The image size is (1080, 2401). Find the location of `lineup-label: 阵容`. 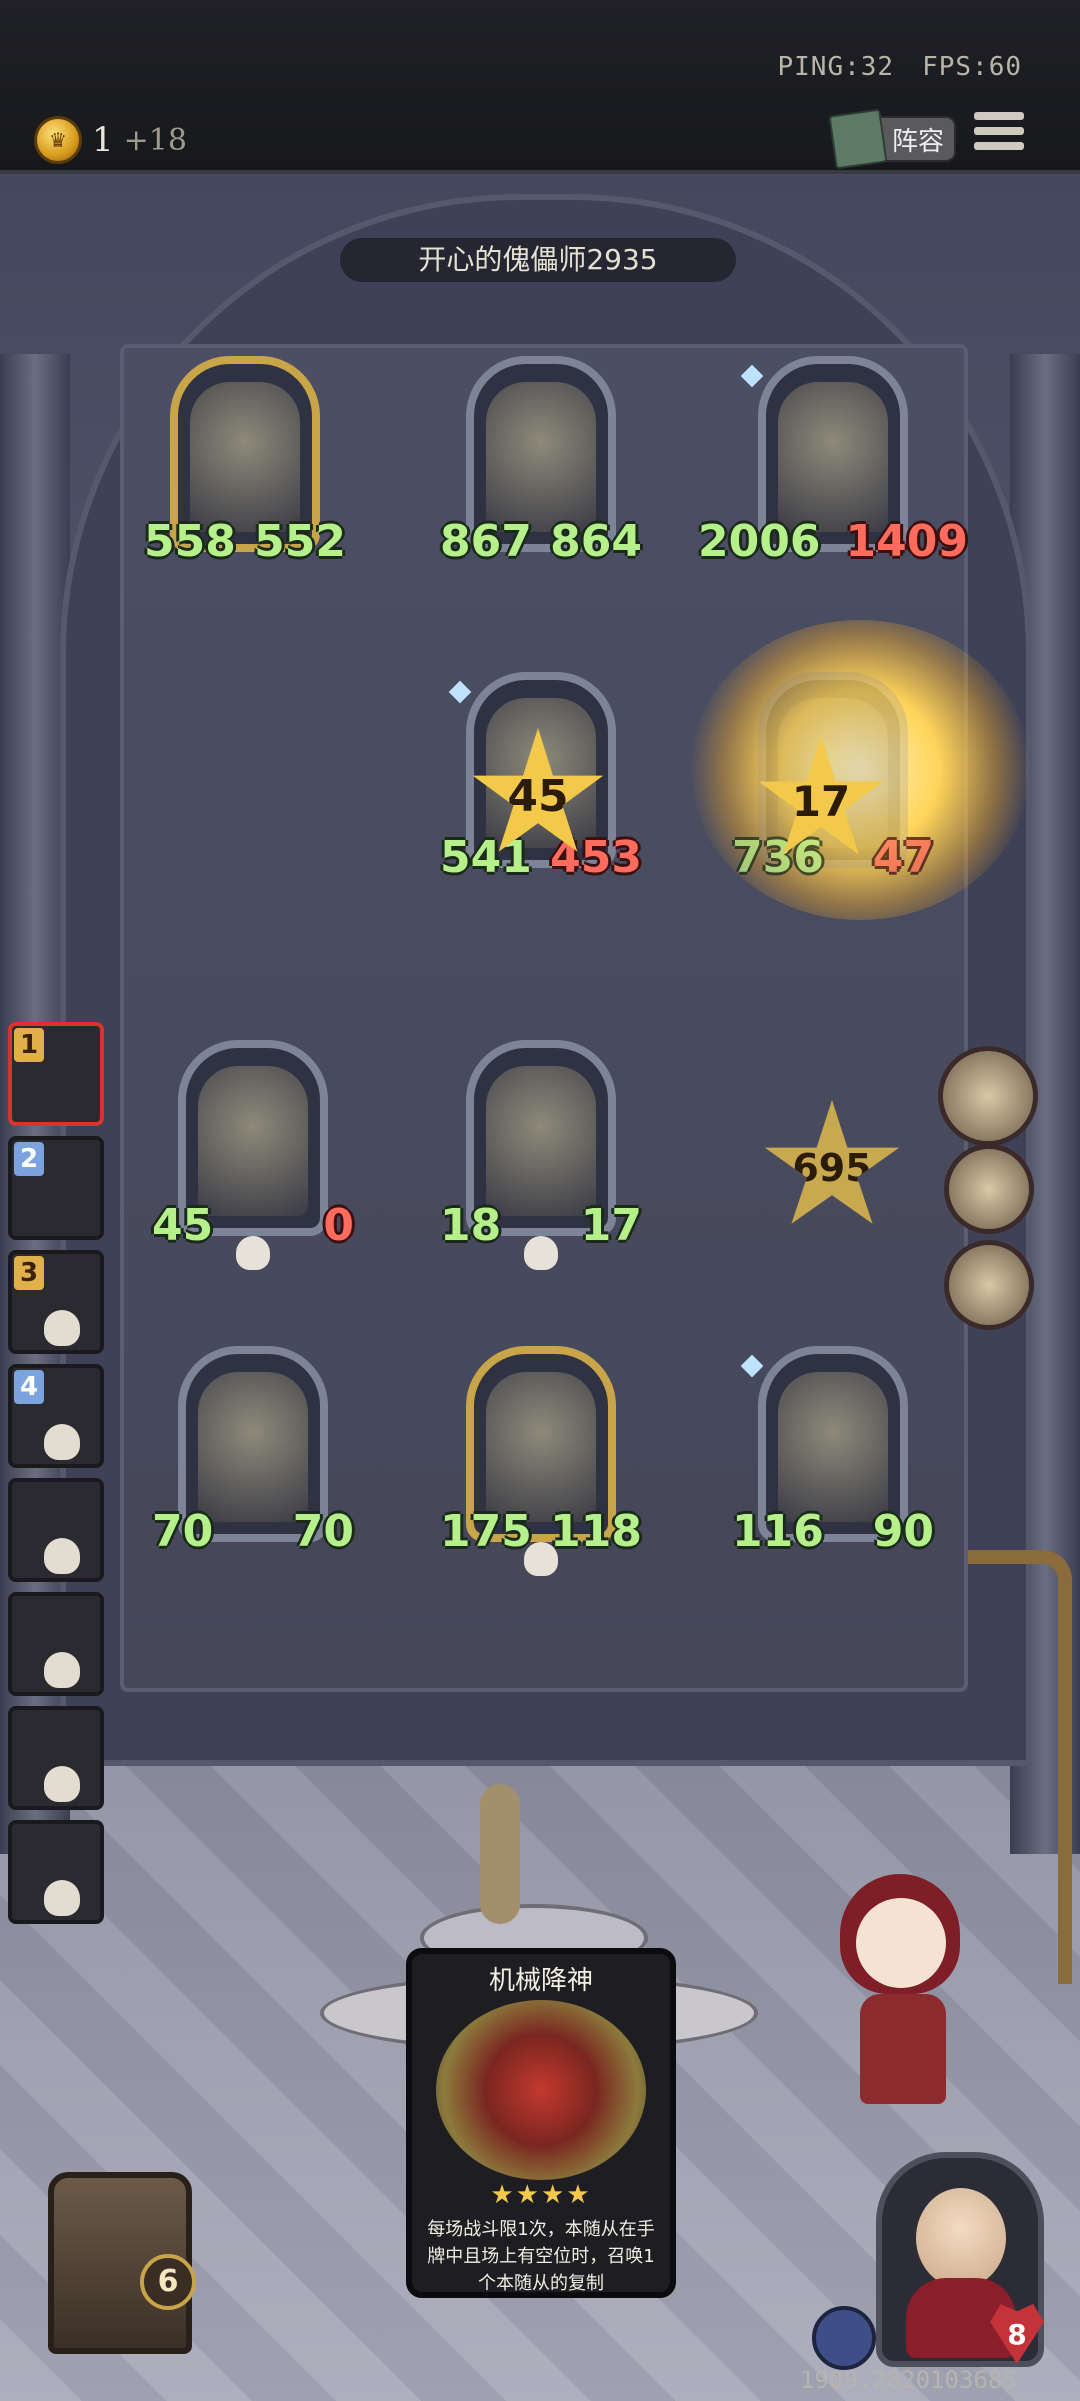

lineup-label: 阵容 is located at coordinates (917, 141).